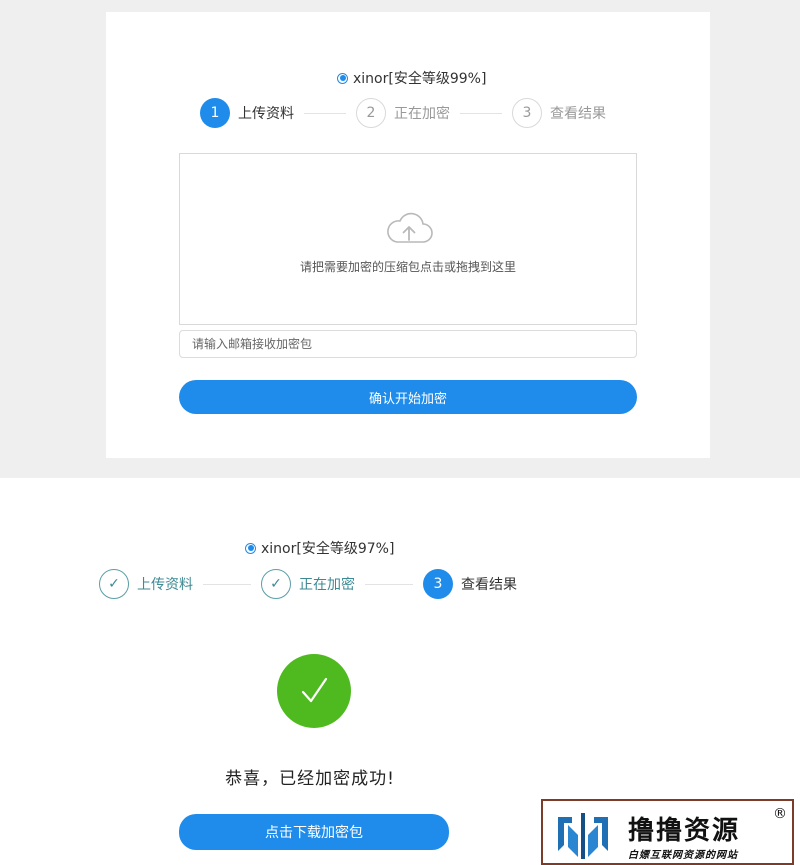 Image resolution: width=800 pixels, height=865 pixels. I want to click on step-upload: 1 上传资料, so click(247, 113).